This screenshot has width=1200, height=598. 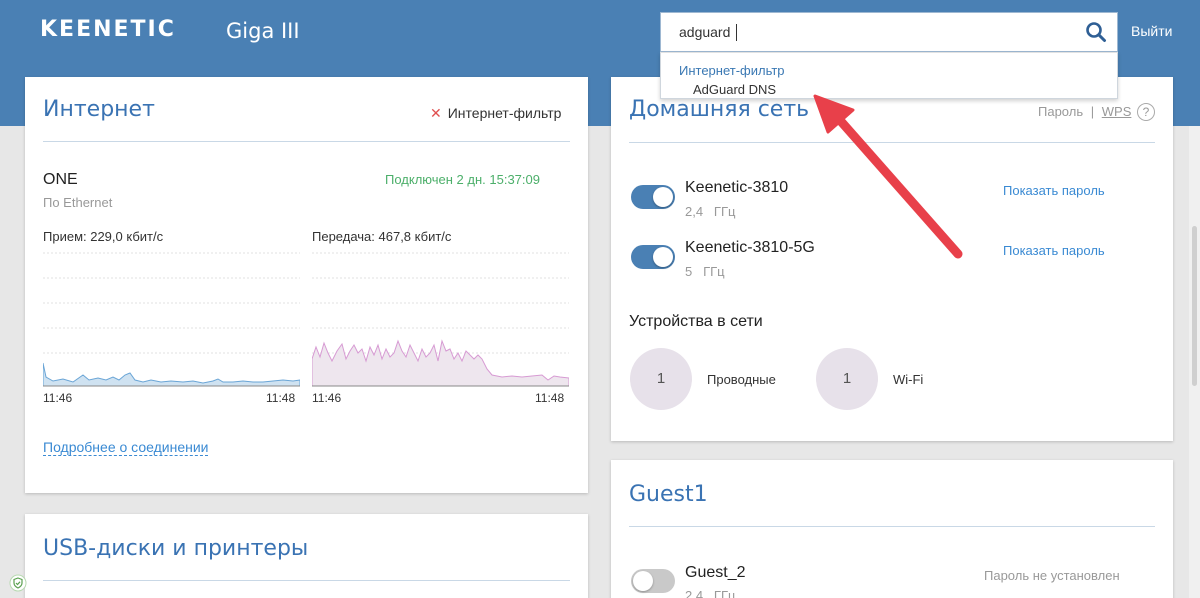 What do you see at coordinates (1117, 111) in the screenshot?
I see `wps-link: WPS` at bounding box center [1117, 111].